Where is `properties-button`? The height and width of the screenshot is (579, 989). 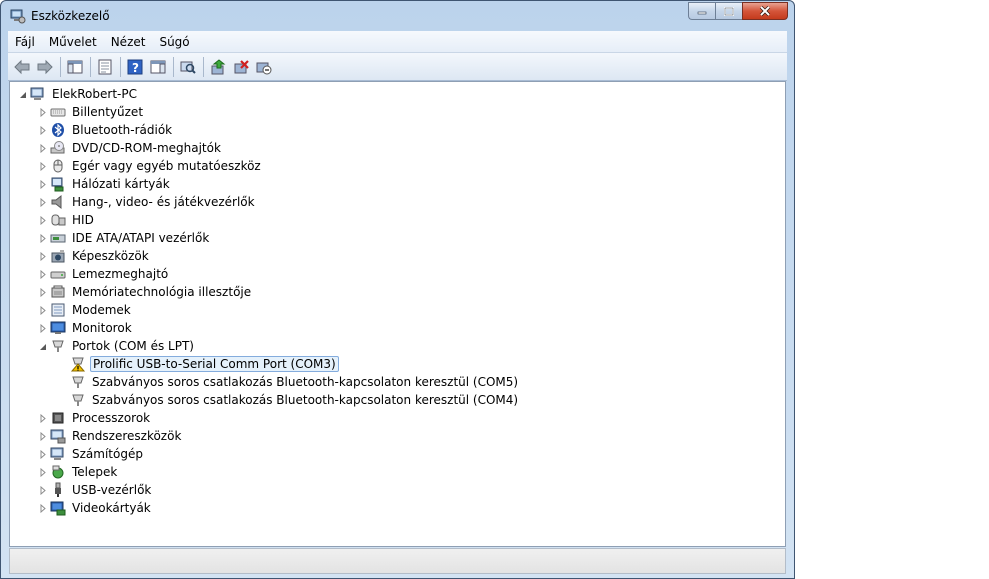 properties-button is located at coordinates (105, 67).